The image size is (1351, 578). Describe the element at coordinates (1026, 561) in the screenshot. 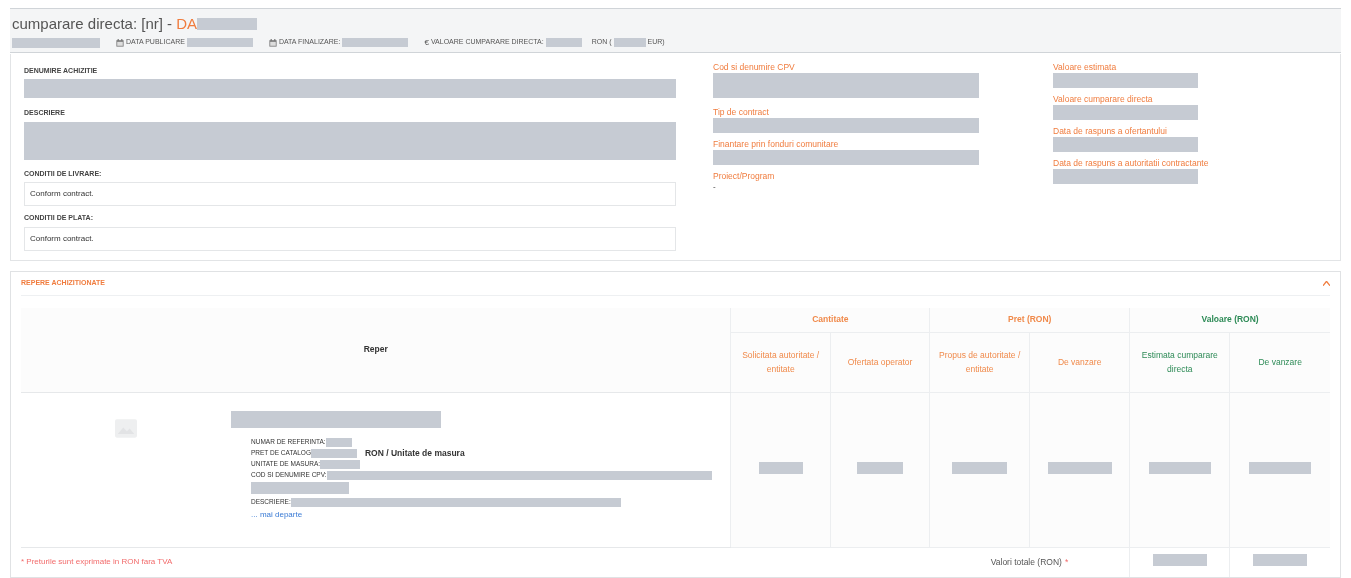

I see `totals-label: Valori totale (RON)` at that location.